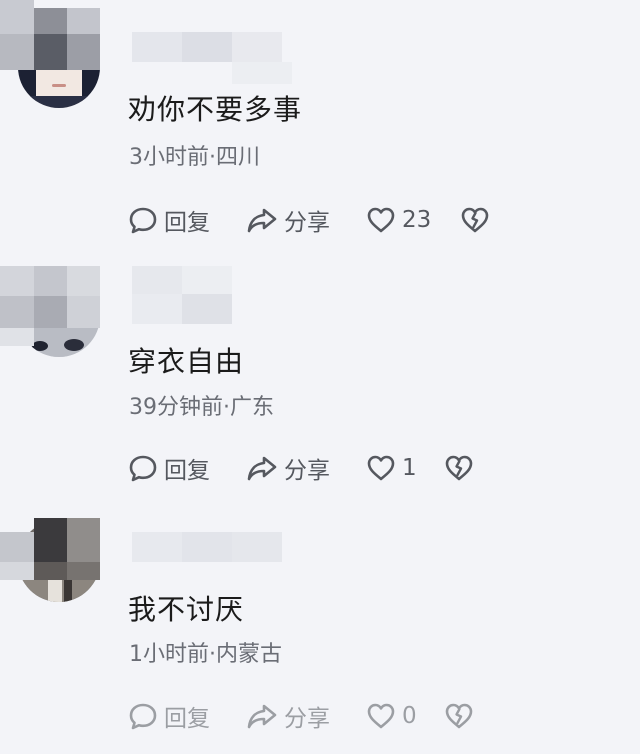  I want to click on comment-actions: 回复 分享 0, so click(301, 716).